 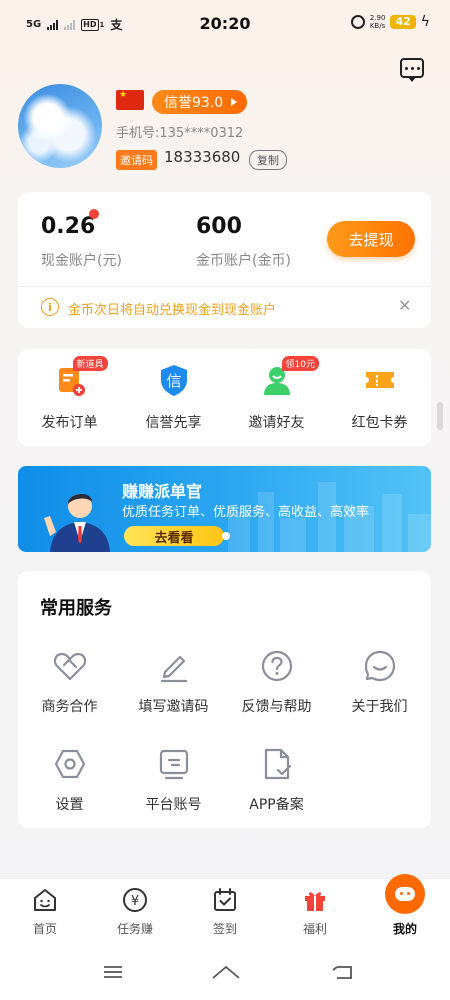 I want to click on cash-balance: 0.26, so click(x=68, y=226).